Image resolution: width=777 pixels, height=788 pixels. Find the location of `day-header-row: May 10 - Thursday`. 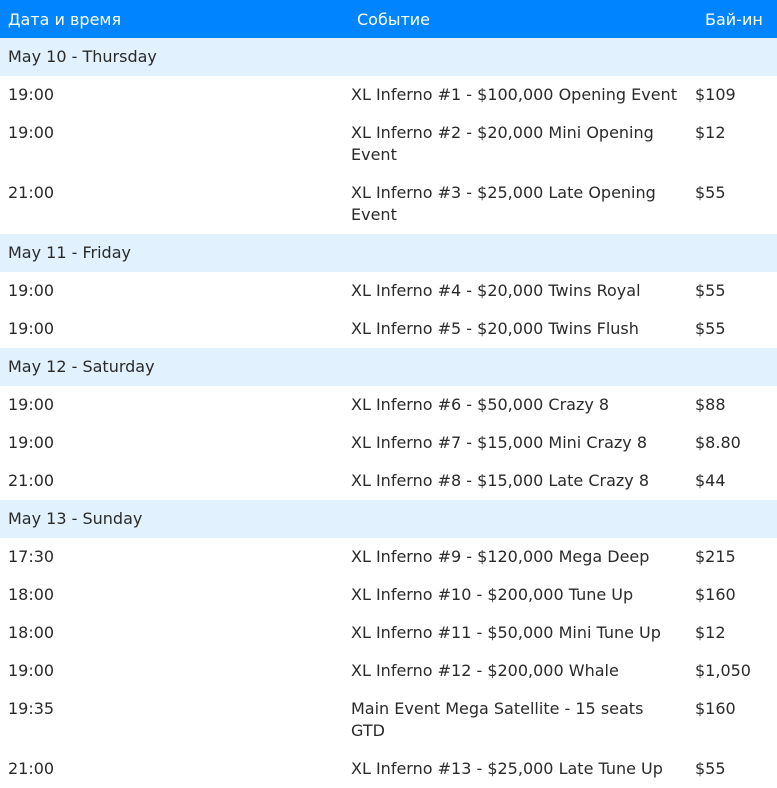

day-header-row: May 10 - Thursday is located at coordinates (388, 57).